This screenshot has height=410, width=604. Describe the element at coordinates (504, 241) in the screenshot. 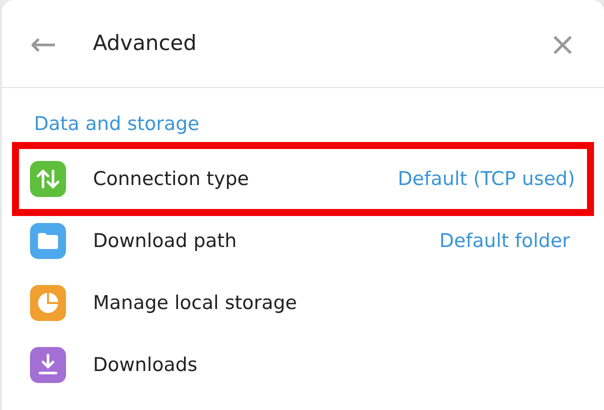

I see `setting-value: Default folder` at that location.